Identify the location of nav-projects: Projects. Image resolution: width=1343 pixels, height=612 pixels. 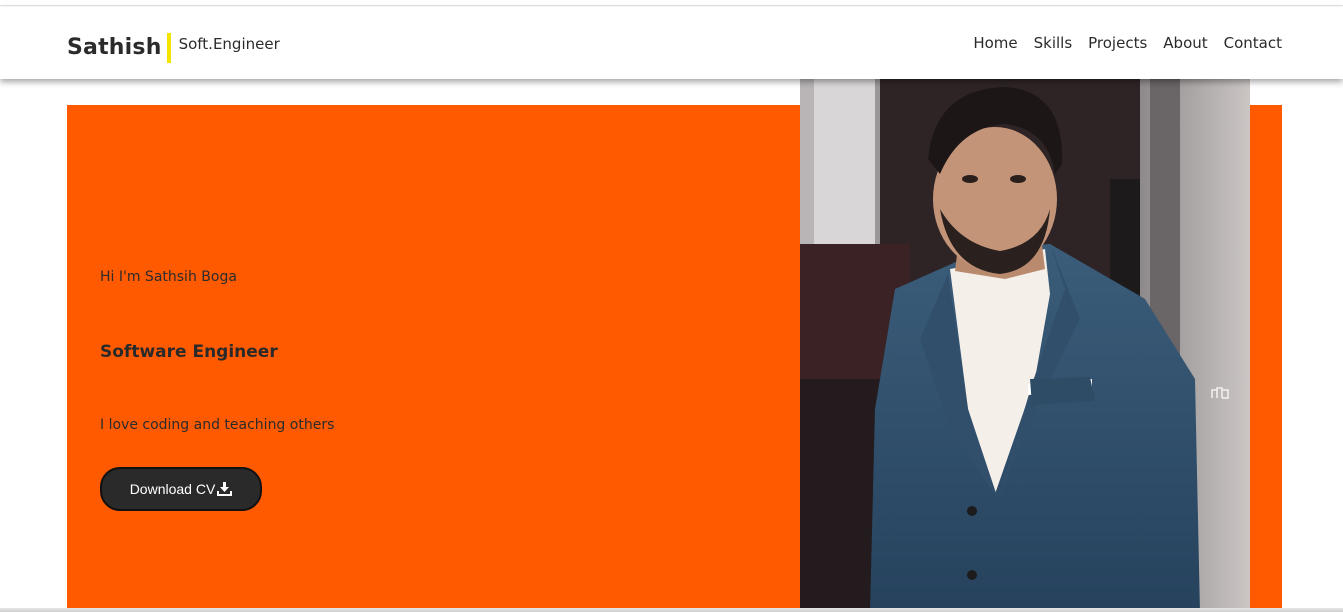
(1117, 43).